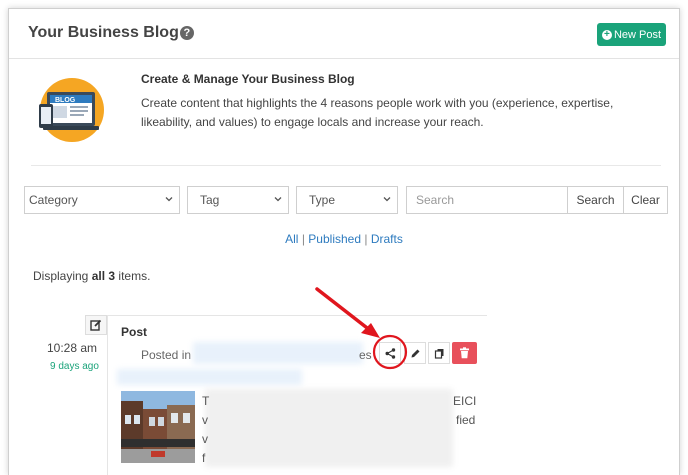 Image resolution: width=688 pixels, height=475 pixels. What do you see at coordinates (134, 332) in the screenshot?
I see `post-type-label: Post` at bounding box center [134, 332].